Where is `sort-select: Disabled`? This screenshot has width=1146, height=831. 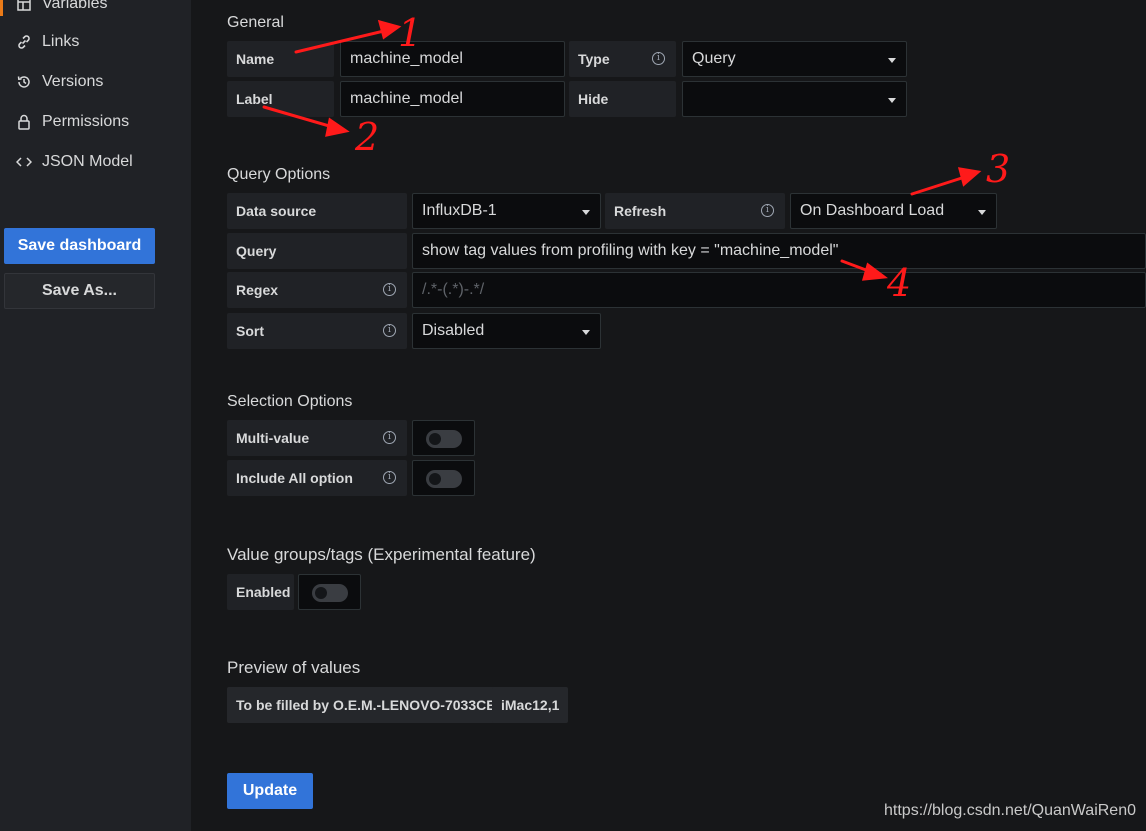 sort-select: Disabled is located at coordinates (506, 331).